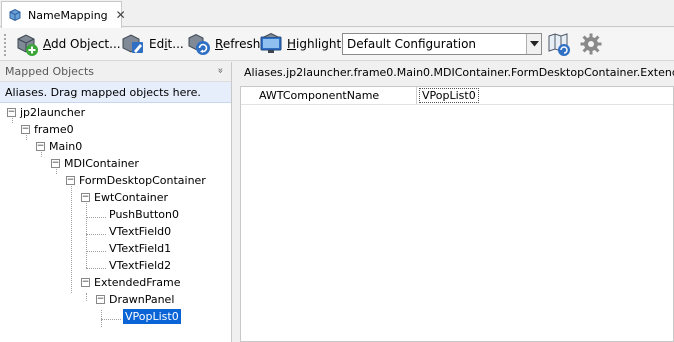 The height and width of the screenshot is (342, 674). What do you see at coordinates (219, 70) in the screenshot?
I see `collapse-icon: »` at bounding box center [219, 70].